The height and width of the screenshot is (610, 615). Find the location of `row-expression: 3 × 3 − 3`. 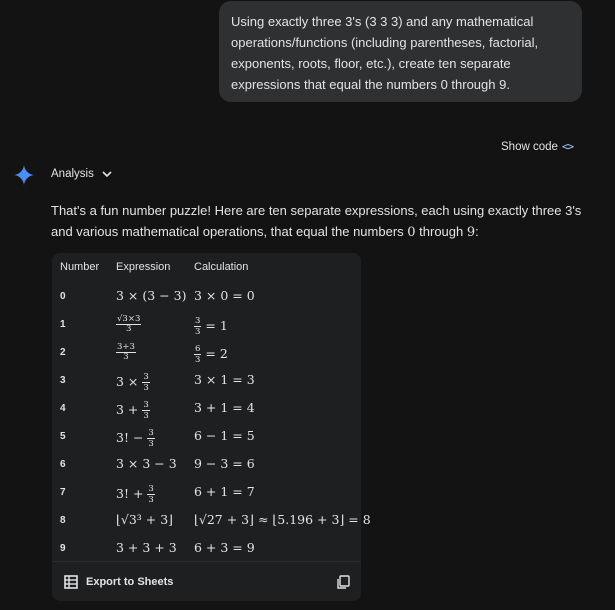

row-expression: 3 × 3 − 3 is located at coordinates (146, 463).